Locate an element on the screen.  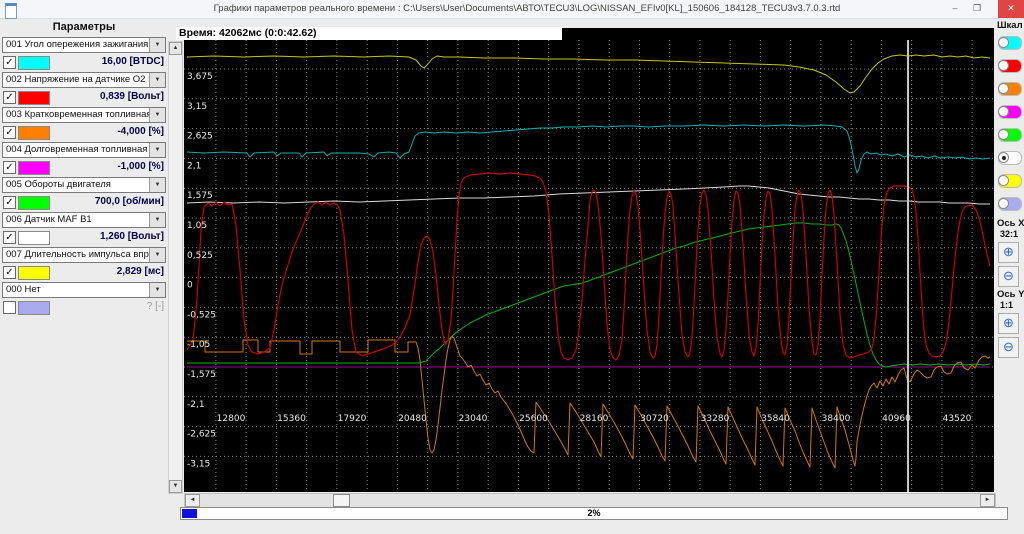
param-value: 0,839 [Вольт] is located at coordinates (131, 96).